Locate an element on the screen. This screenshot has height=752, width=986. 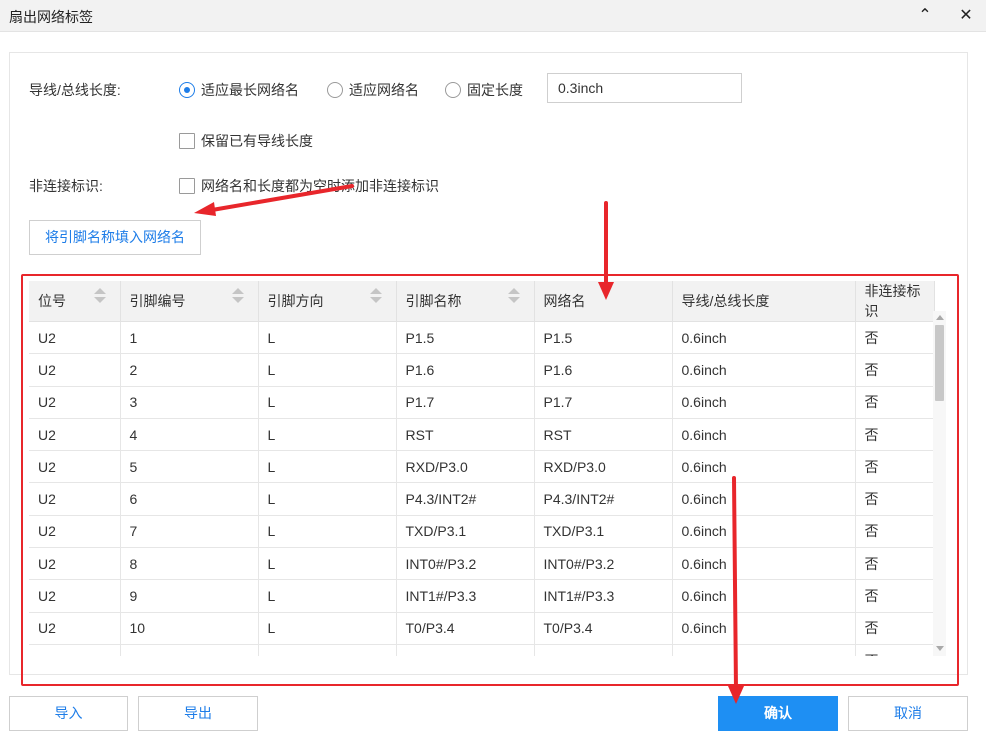
table-row: U211LT1/P3.5T1/P3.50.6inch否 is located at coordinates (482, 650).